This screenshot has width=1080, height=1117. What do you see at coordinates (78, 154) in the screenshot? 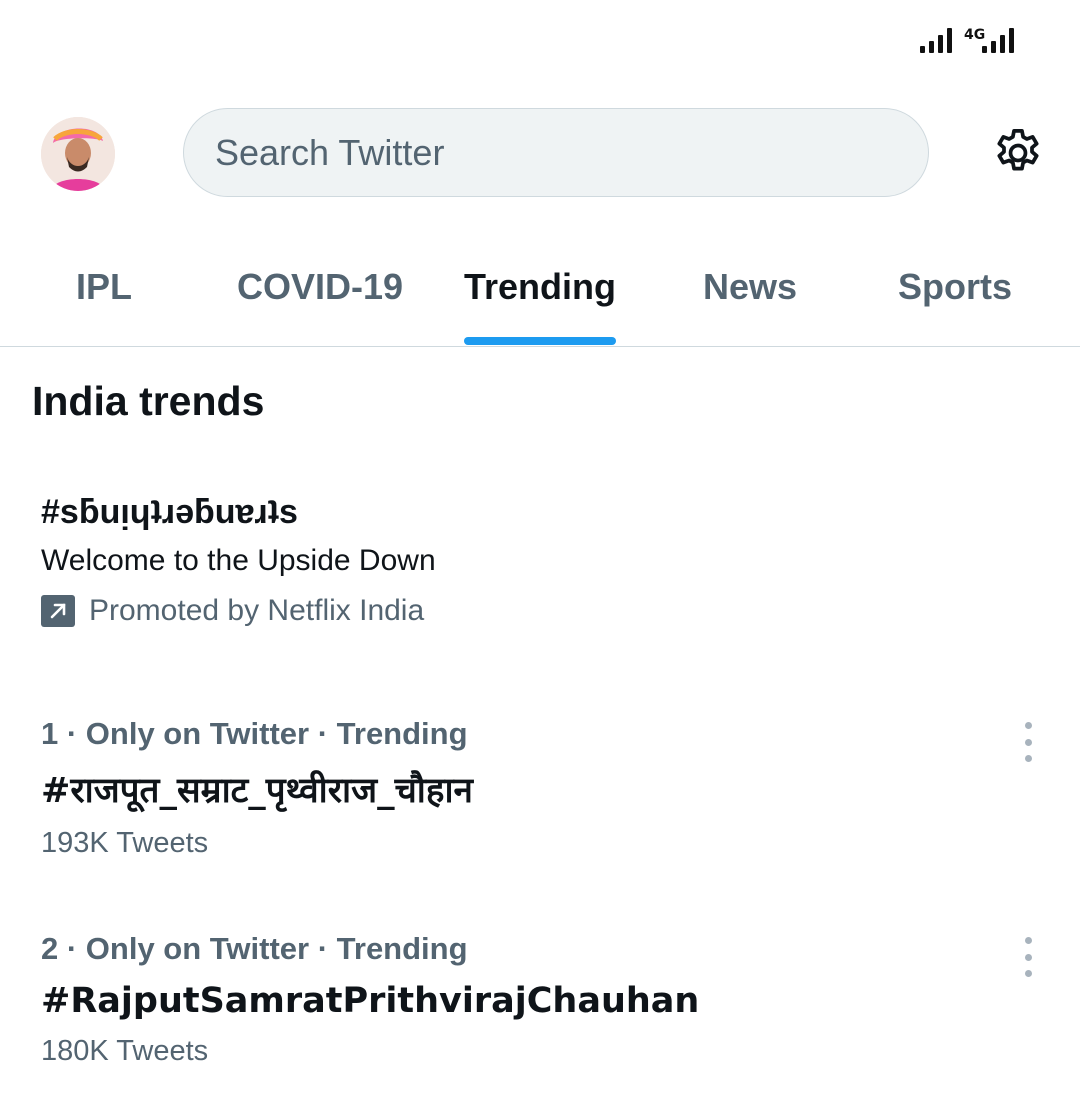
I see `avatar` at bounding box center [78, 154].